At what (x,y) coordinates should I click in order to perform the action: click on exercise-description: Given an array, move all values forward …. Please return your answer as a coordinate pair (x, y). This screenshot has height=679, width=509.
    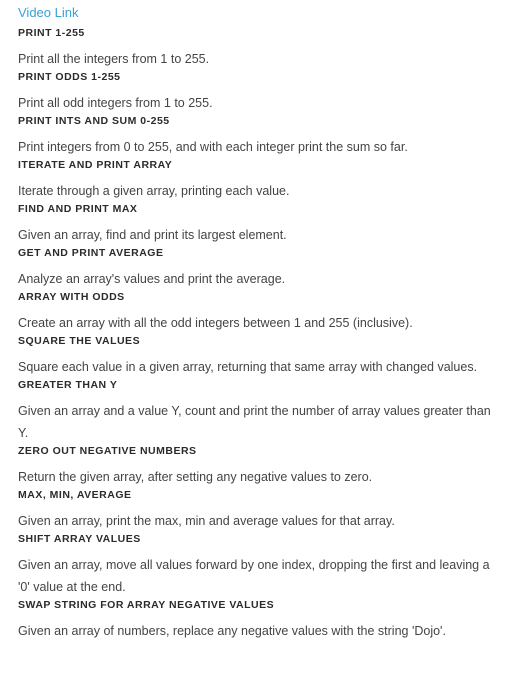
    Looking at the image, I should click on (254, 576).